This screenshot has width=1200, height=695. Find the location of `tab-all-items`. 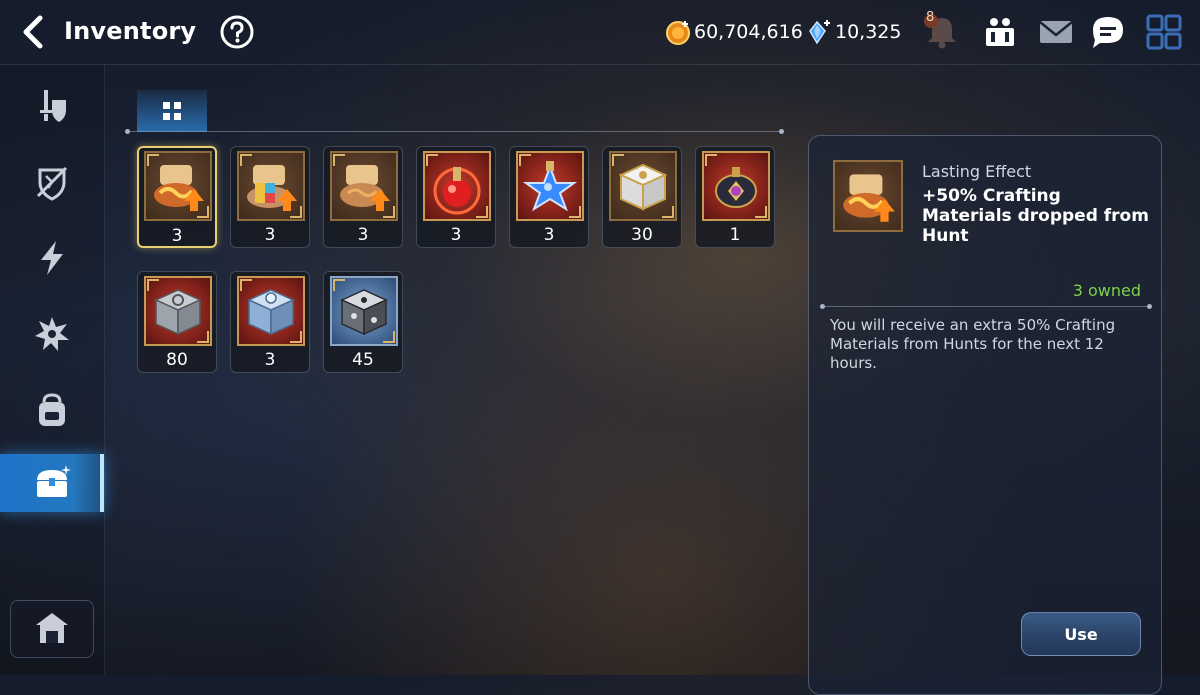

tab-all-items is located at coordinates (172, 111).